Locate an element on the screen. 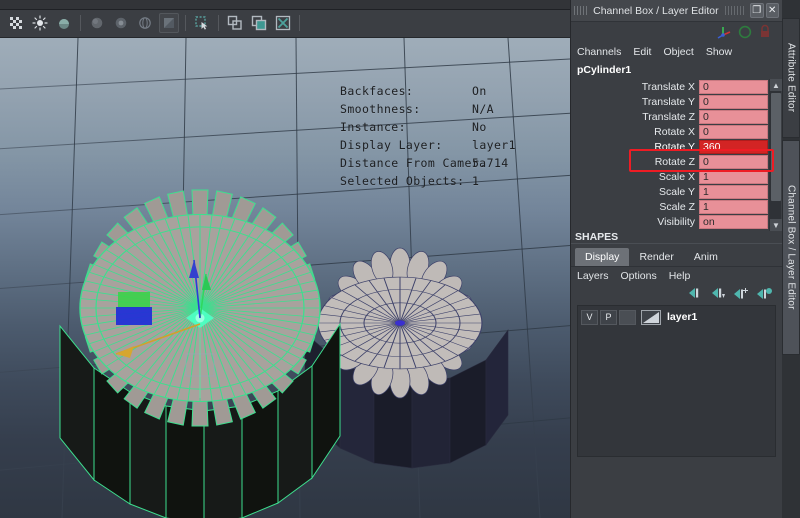  menu-edit: Edit is located at coordinates (642, 52).